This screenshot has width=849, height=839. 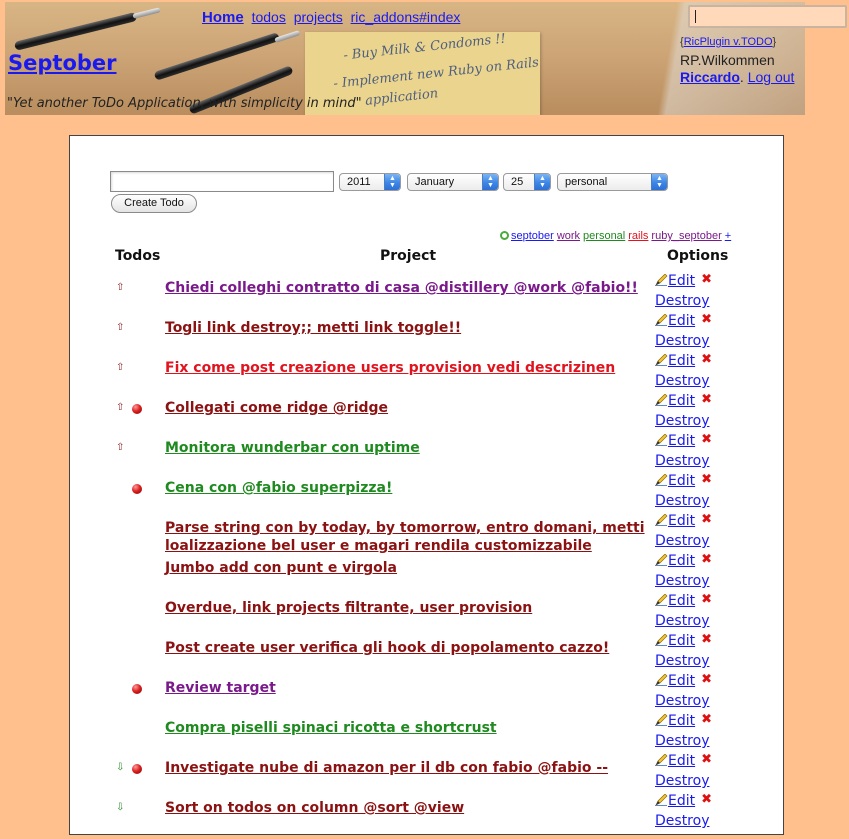 What do you see at coordinates (527, 182) in the screenshot?
I see `day-select: 25 ▲ ▼` at bounding box center [527, 182].